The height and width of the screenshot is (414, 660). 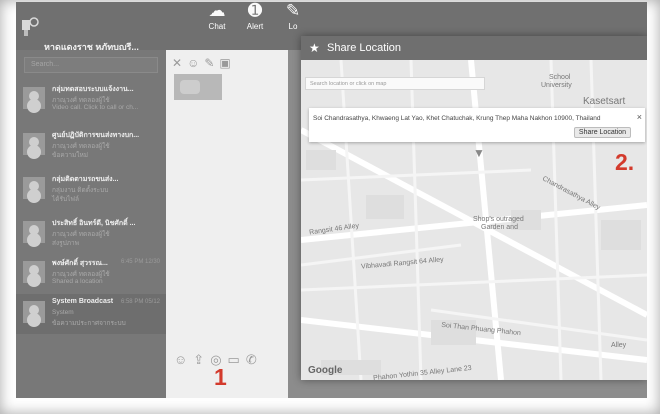 I want to click on tab-alert-label: Alert, so click(x=255, y=26).